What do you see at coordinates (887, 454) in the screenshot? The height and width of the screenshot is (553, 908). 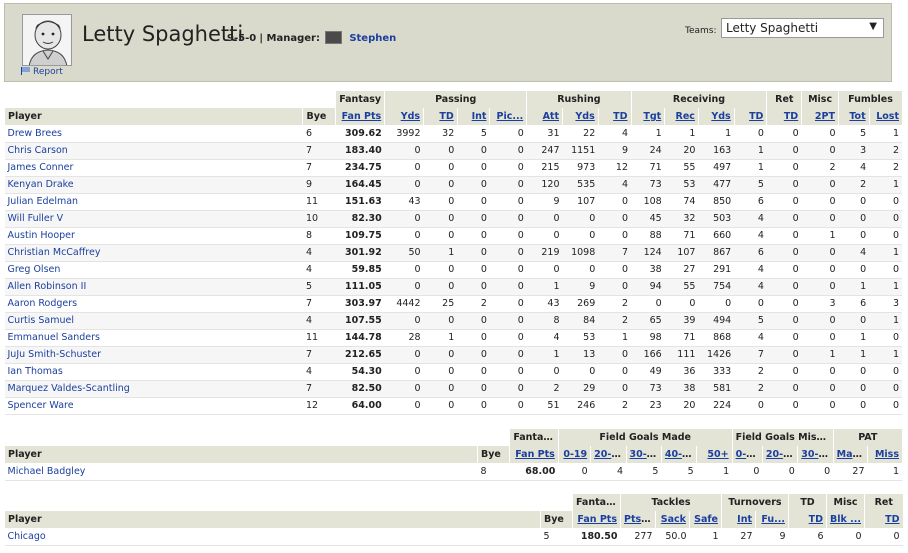 I see `sort-link: Miss` at bounding box center [887, 454].